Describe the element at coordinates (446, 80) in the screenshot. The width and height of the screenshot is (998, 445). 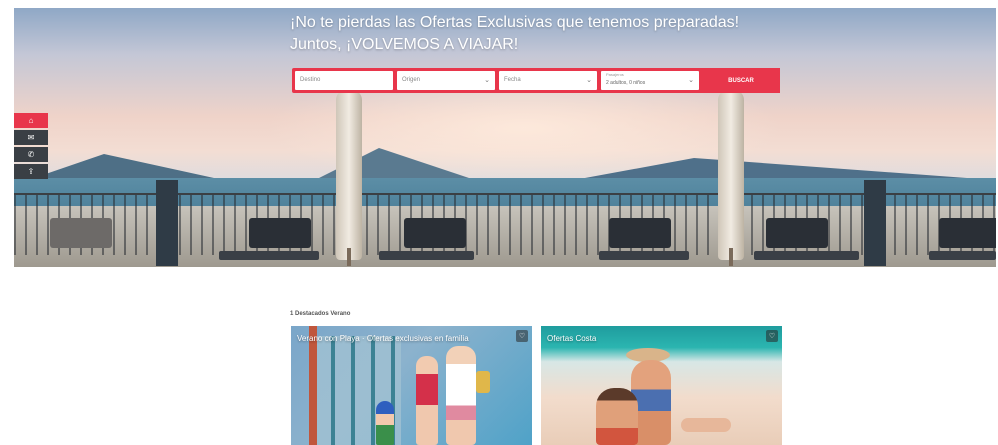
I see `origin-field: Origen ⌄` at that location.